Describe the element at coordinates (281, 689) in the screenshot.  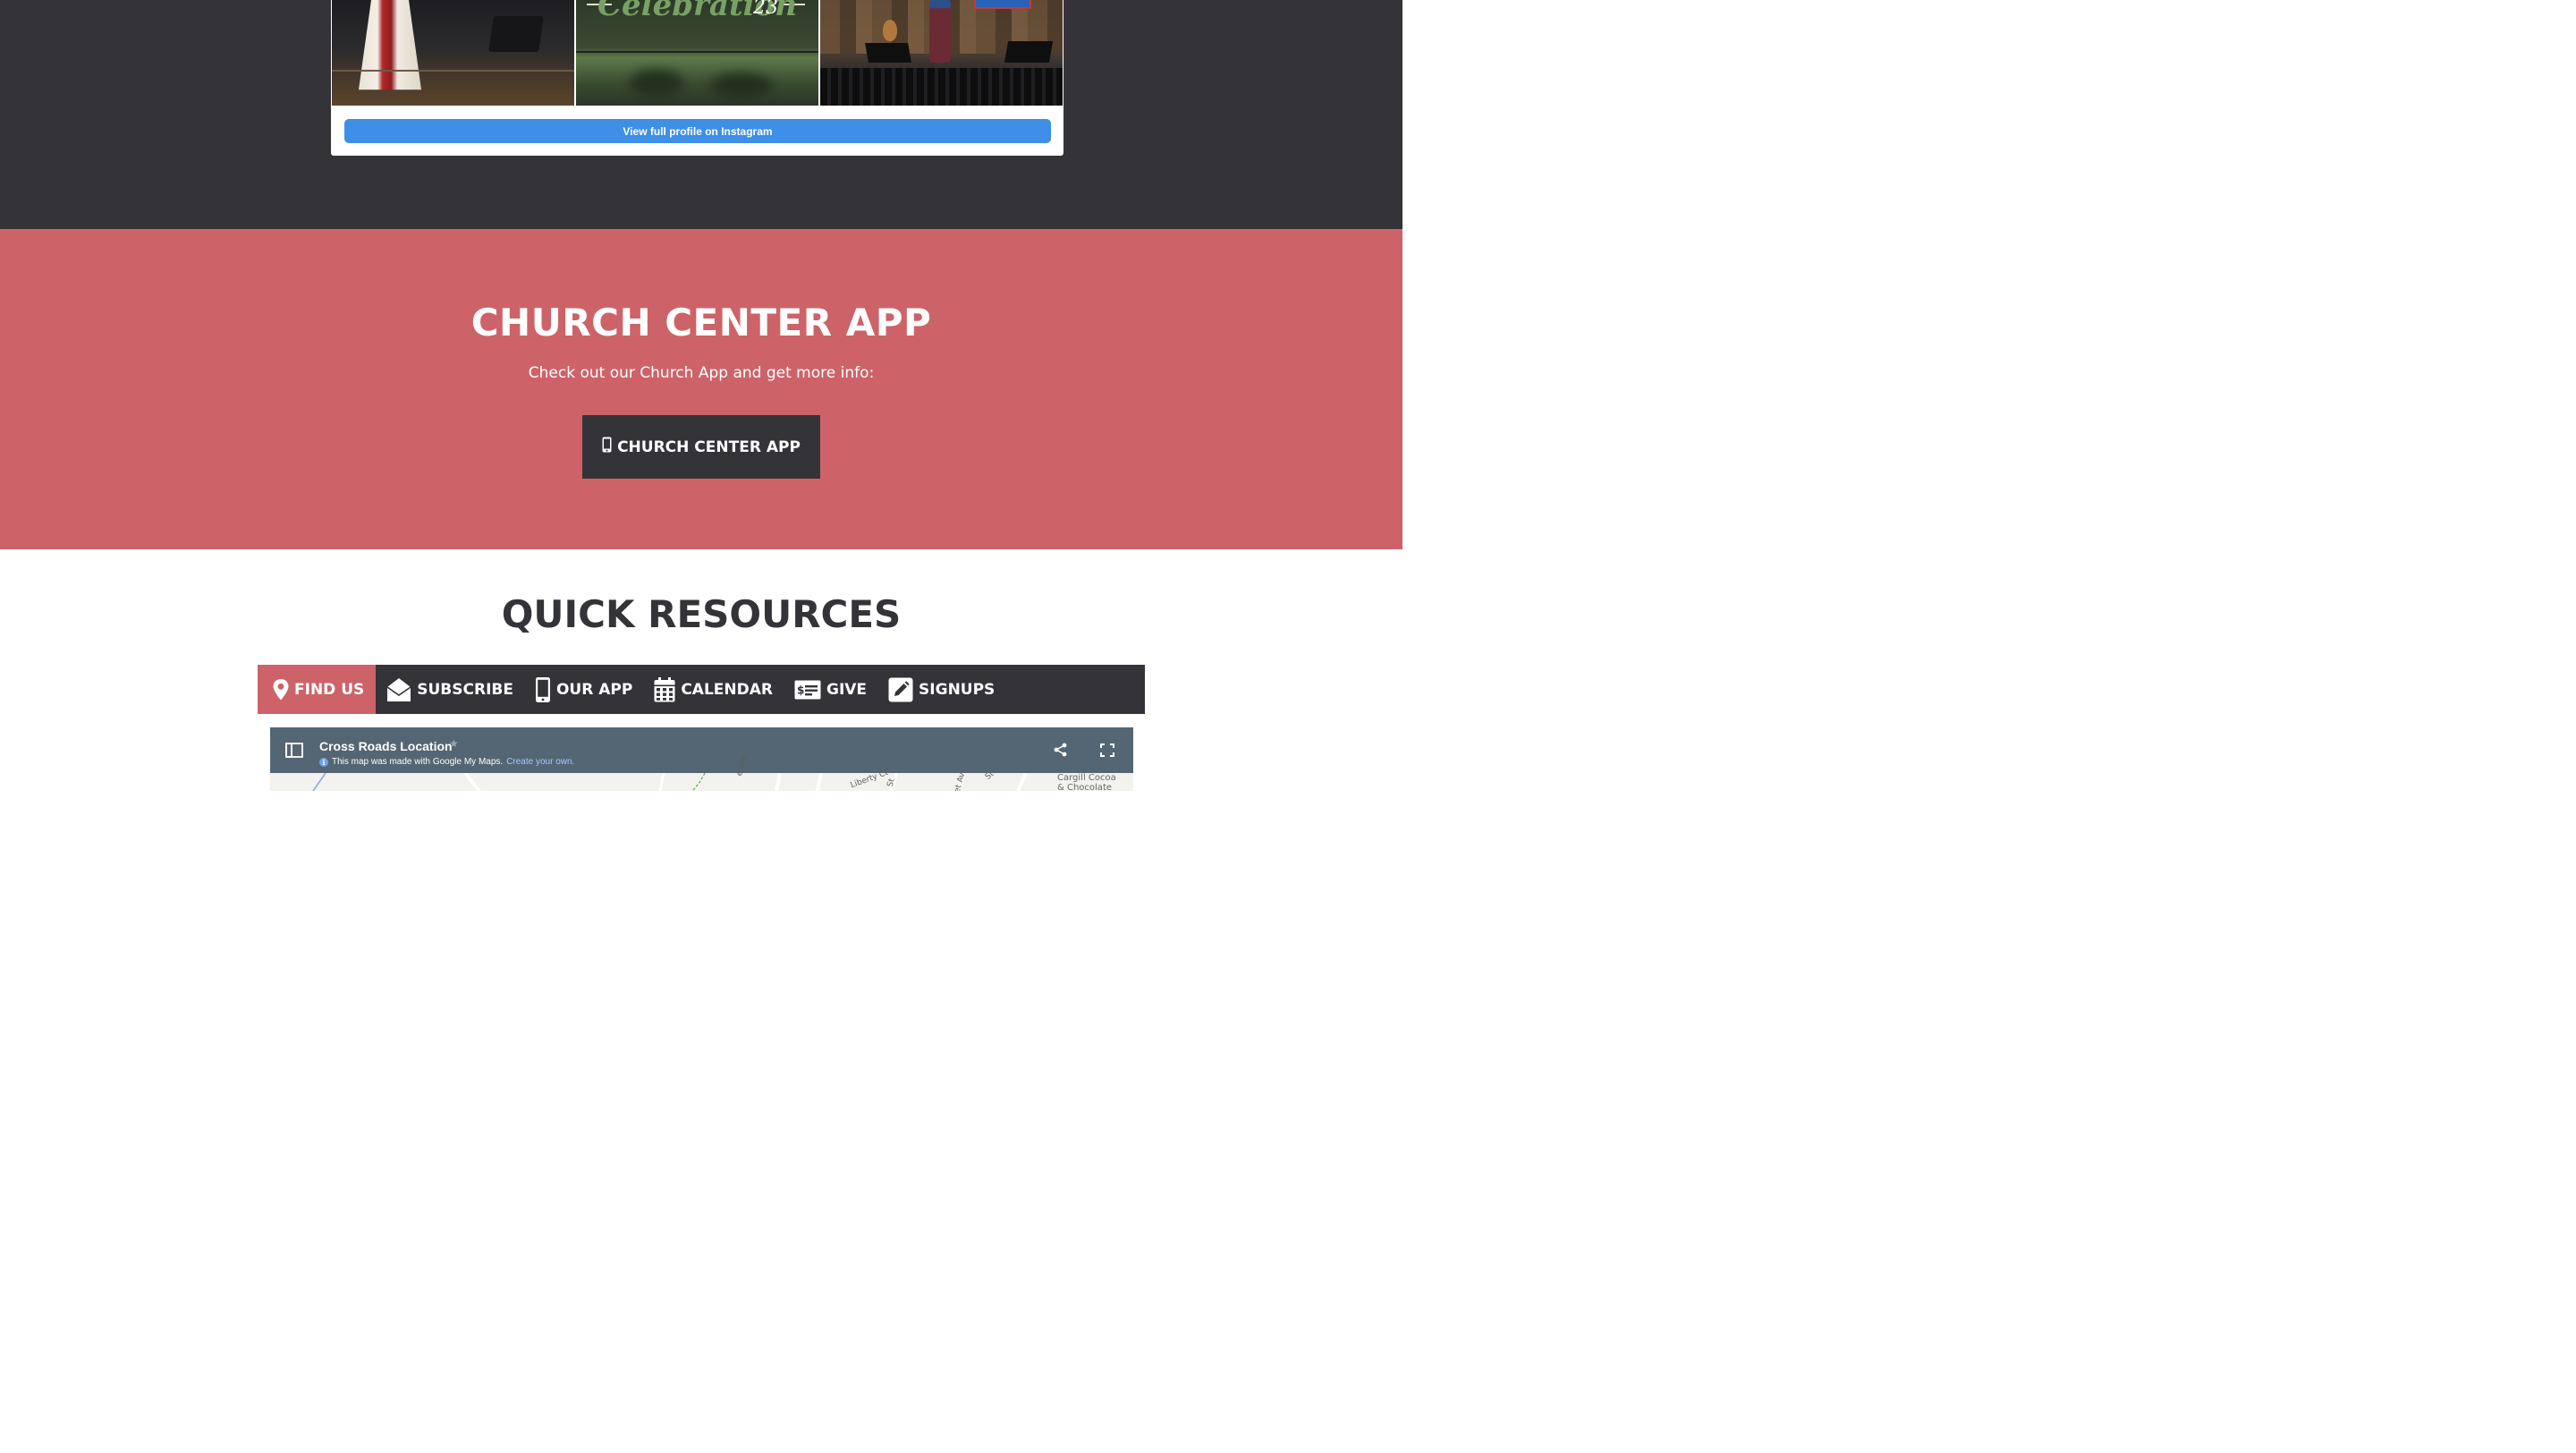
I see `map-marker-icon` at that location.